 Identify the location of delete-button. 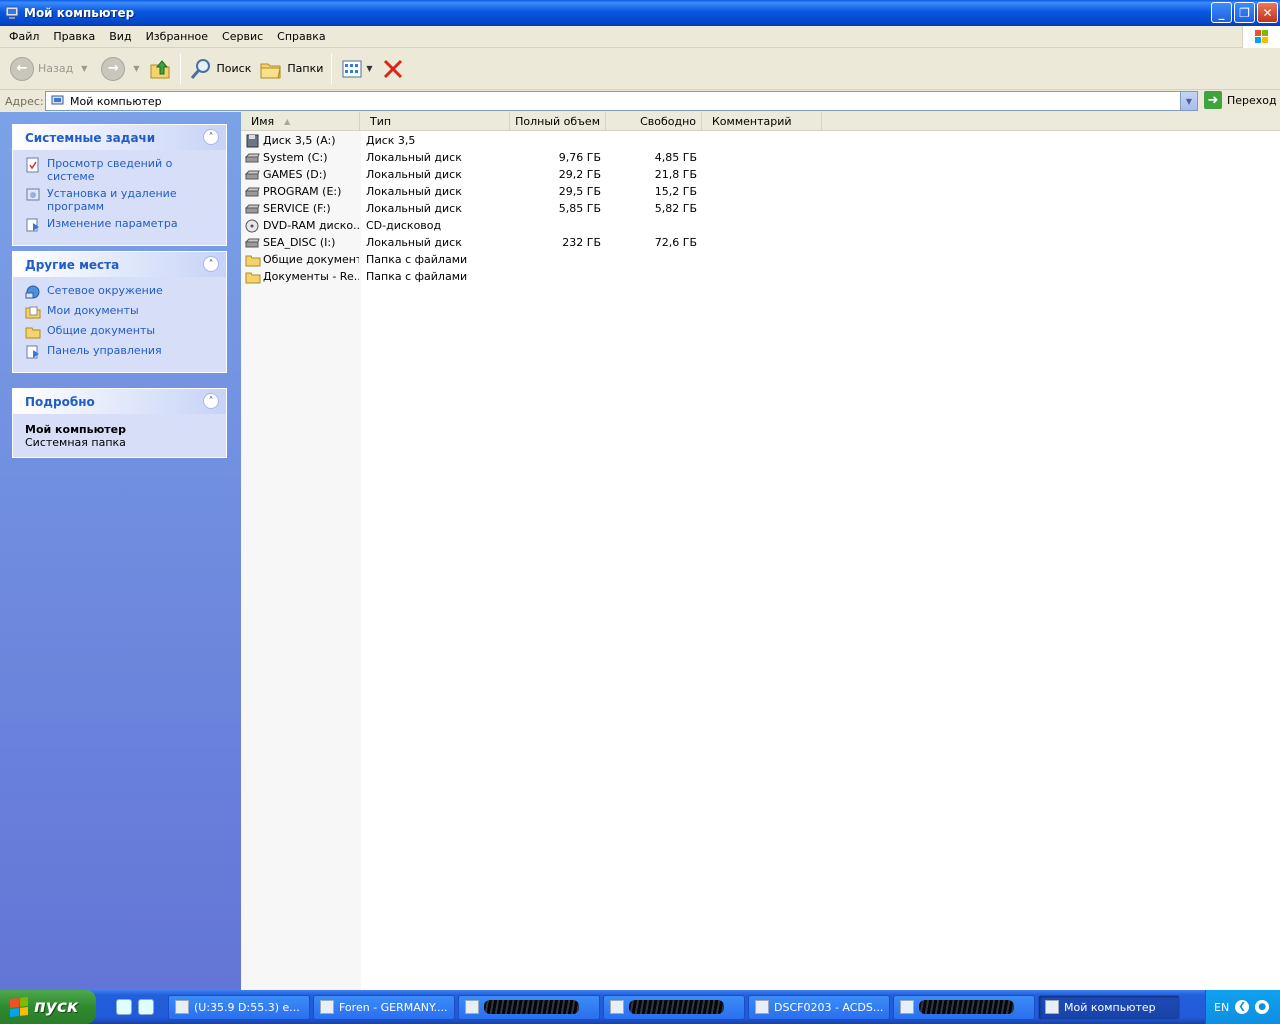
(393, 69).